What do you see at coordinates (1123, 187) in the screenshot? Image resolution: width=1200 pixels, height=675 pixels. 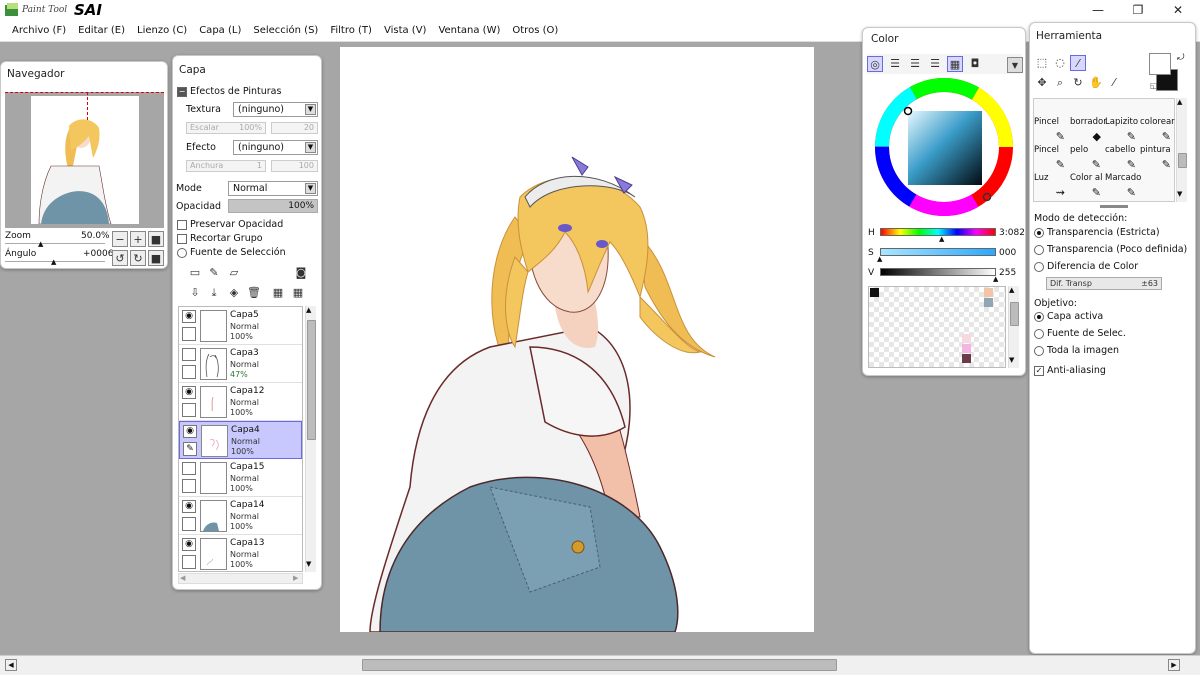 I see `tool-marcado: Marcado ✎` at bounding box center [1123, 187].